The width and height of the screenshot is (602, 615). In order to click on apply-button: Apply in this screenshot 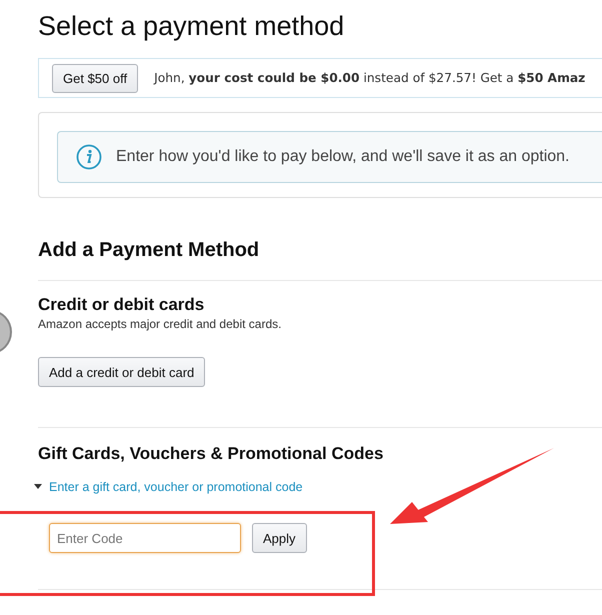, I will do `click(279, 538)`.